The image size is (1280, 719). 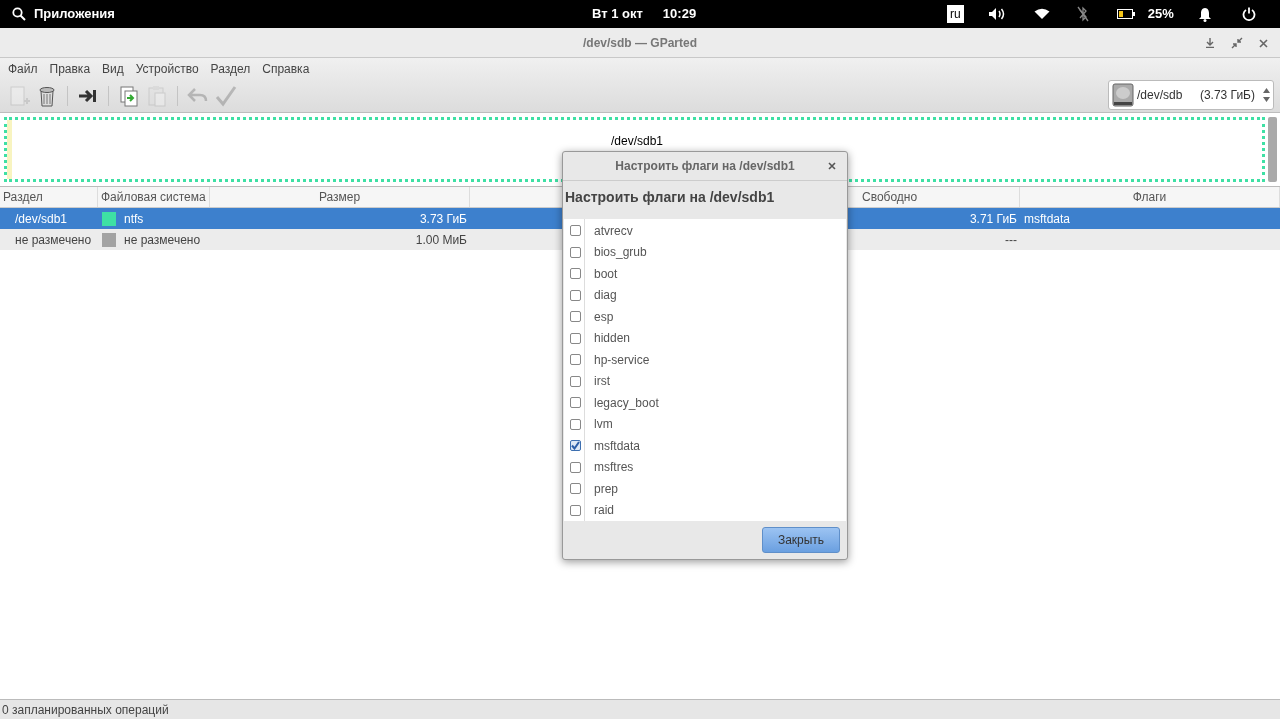 I want to click on window-title: /dev/sdb — GParted, so click(x=640, y=43).